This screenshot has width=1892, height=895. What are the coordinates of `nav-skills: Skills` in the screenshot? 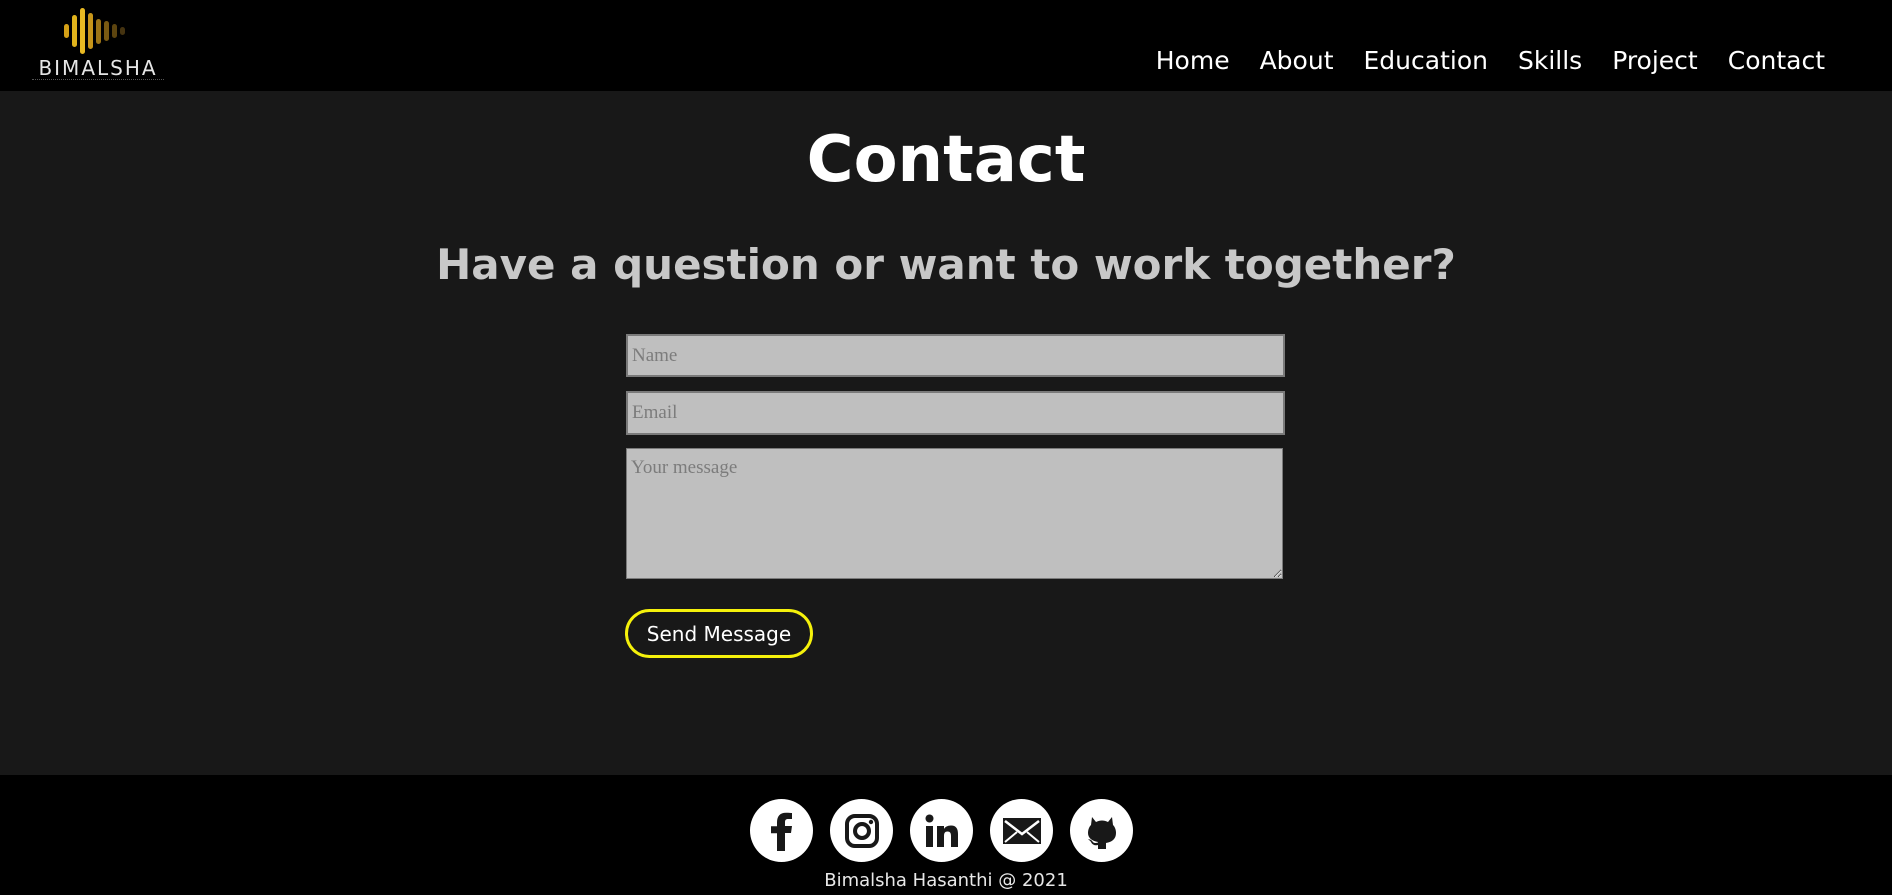 It's located at (1550, 60).